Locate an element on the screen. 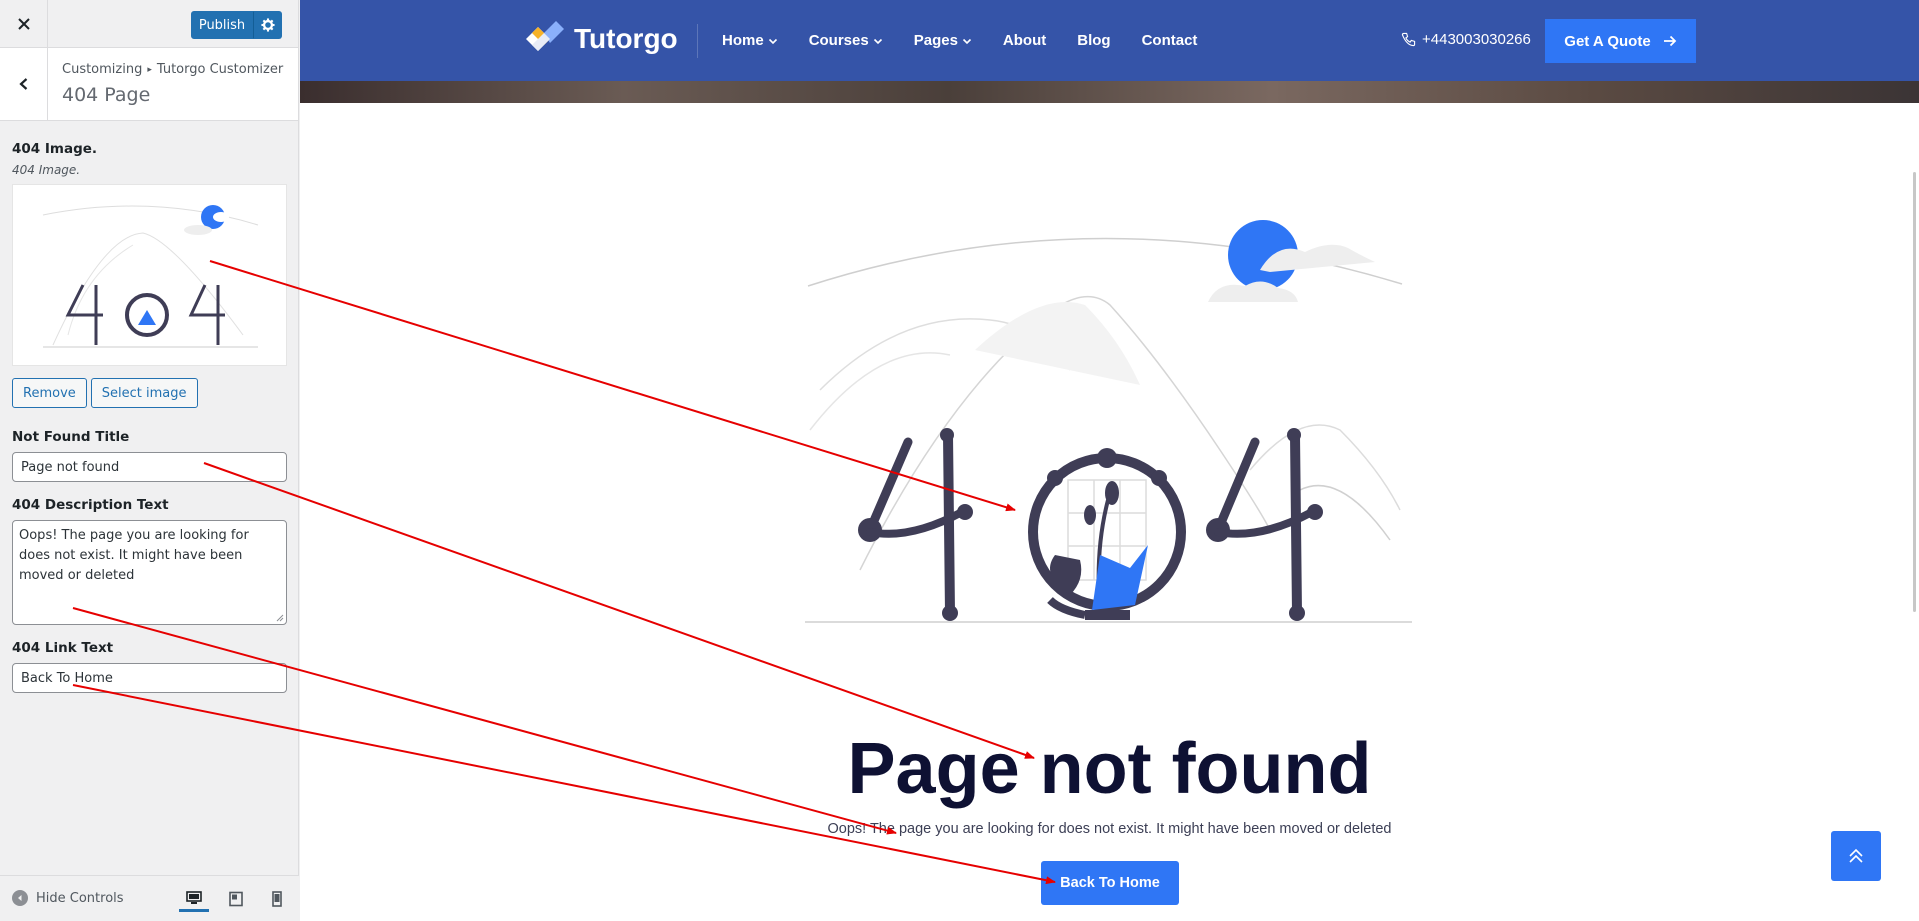 This screenshot has height=921, width=1919. link-text-input: Back To Home is located at coordinates (149, 678).